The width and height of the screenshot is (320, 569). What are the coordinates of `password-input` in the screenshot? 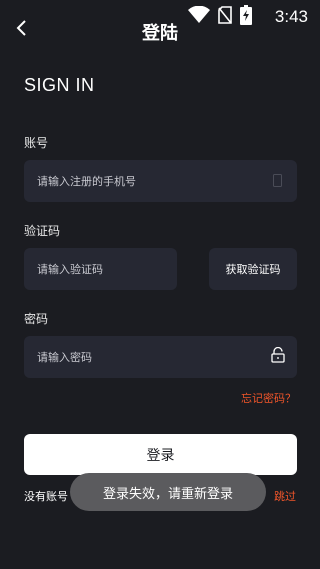 It's located at (147, 357).